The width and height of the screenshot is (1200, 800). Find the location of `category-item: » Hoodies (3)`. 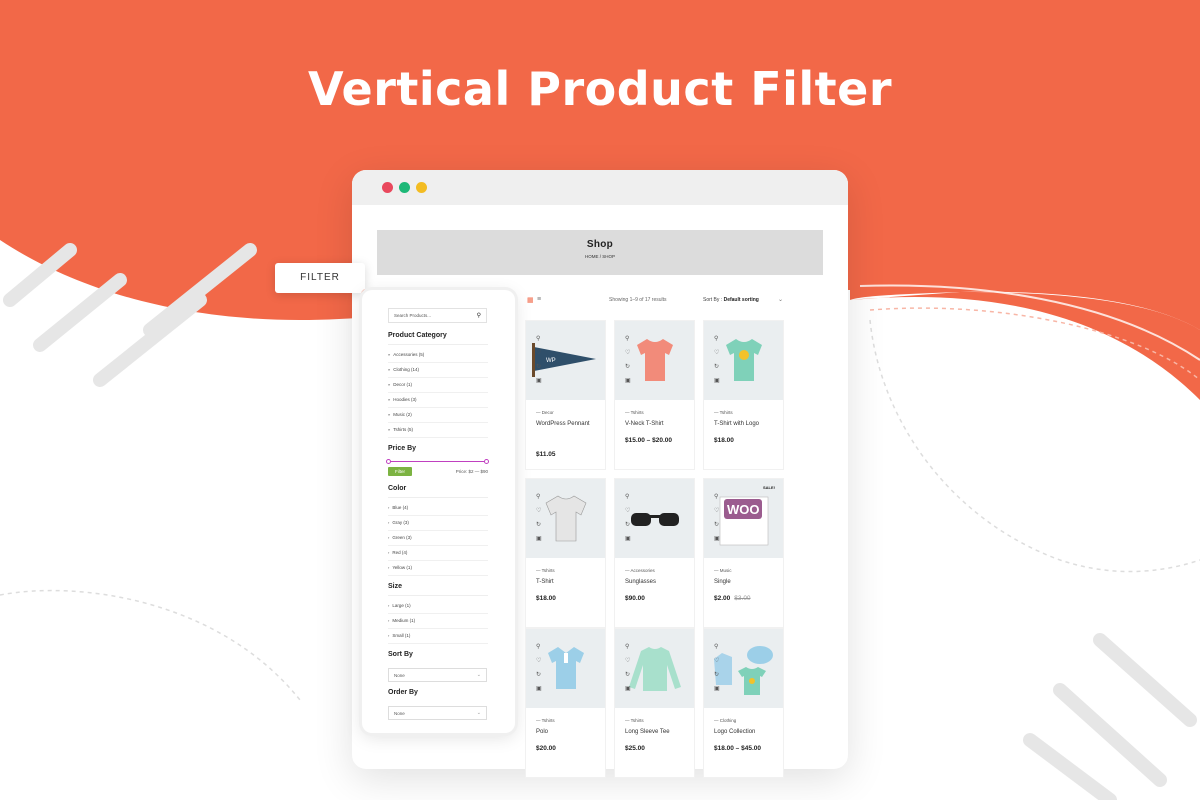

category-item: » Hoodies (3) is located at coordinates (438, 400).